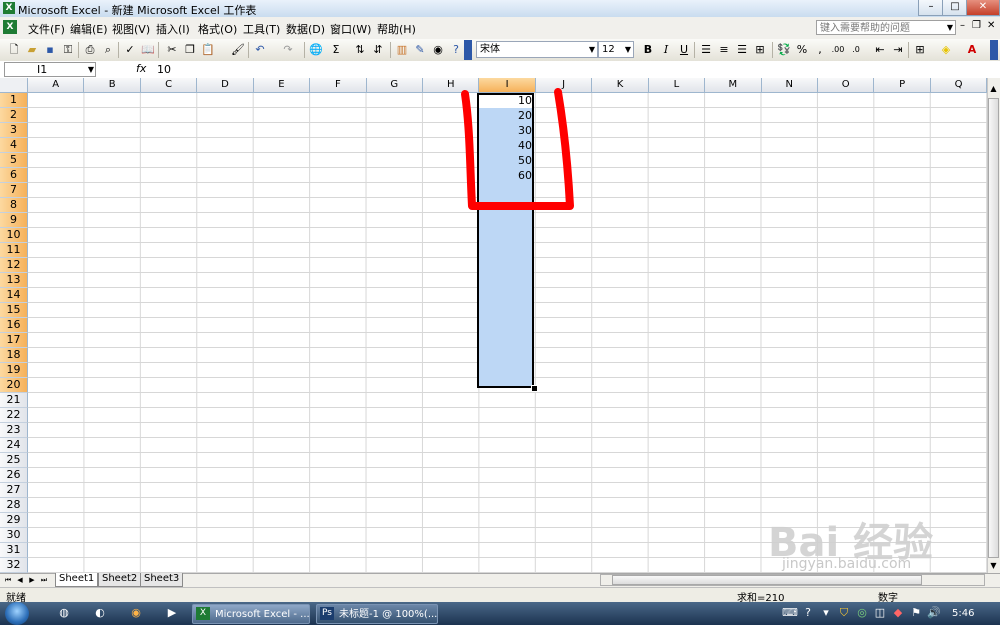  I want to click on maximize-button: □, so click(955, 8).